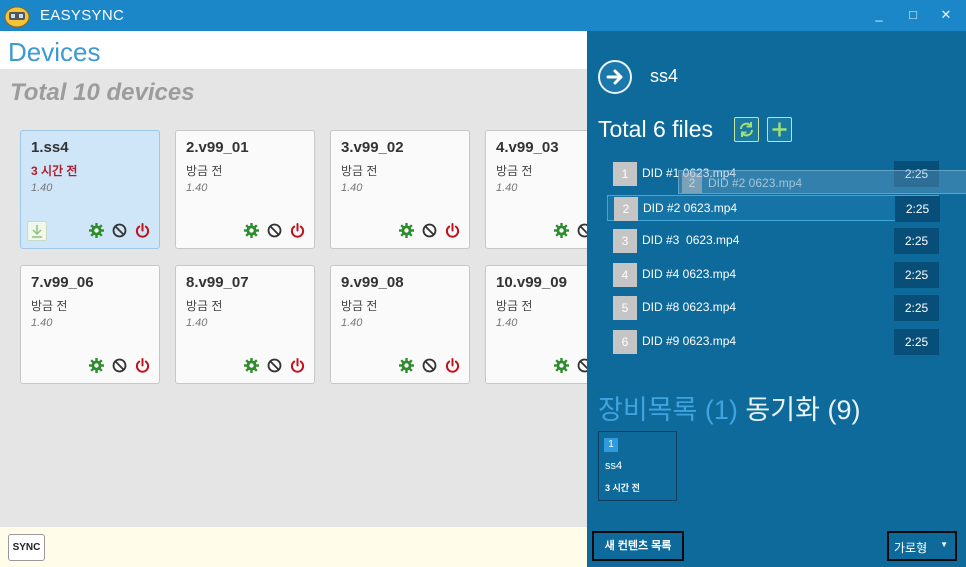  What do you see at coordinates (611, 445) in the screenshot?
I see `sync-device-number: 1` at bounding box center [611, 445].